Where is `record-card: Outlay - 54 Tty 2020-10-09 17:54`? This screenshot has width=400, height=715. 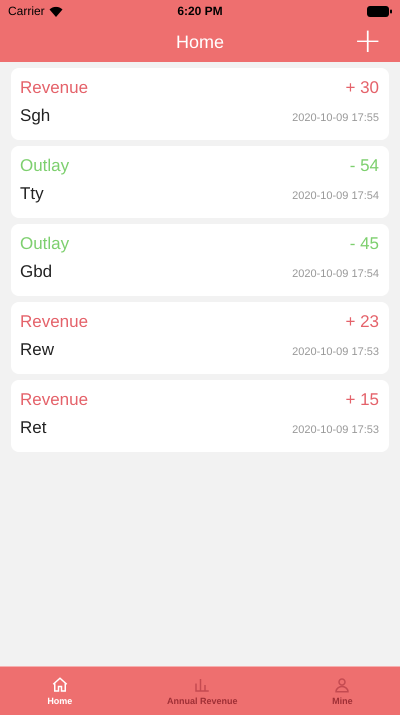
record-card: Outlay - 54 Tty 2020-10-09 17:54 is located at coordinates (200, 182).